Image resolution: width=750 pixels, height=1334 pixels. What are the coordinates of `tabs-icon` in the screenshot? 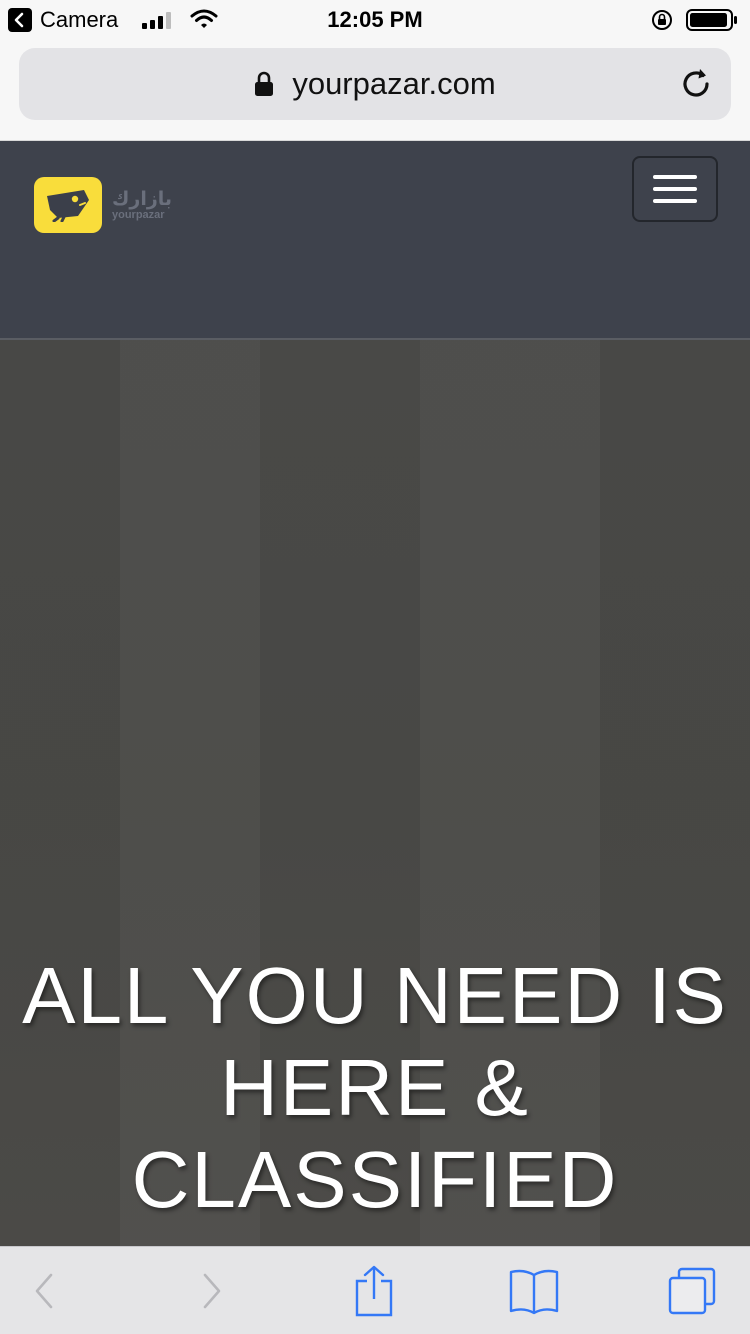 It's located at (692, 1291).